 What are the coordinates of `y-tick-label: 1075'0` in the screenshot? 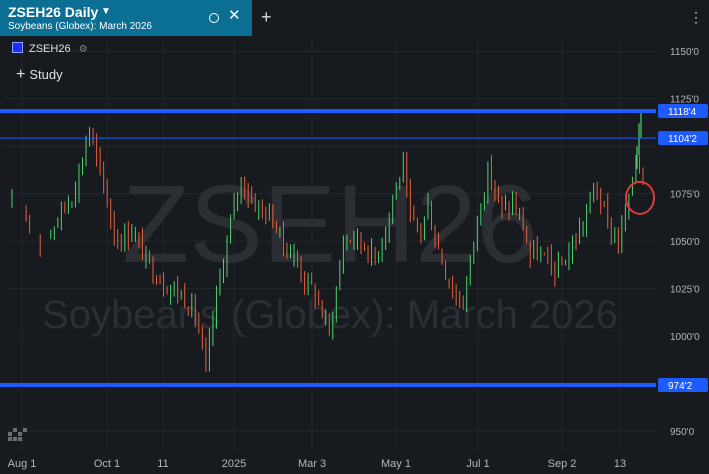 It's located at (685, 195).